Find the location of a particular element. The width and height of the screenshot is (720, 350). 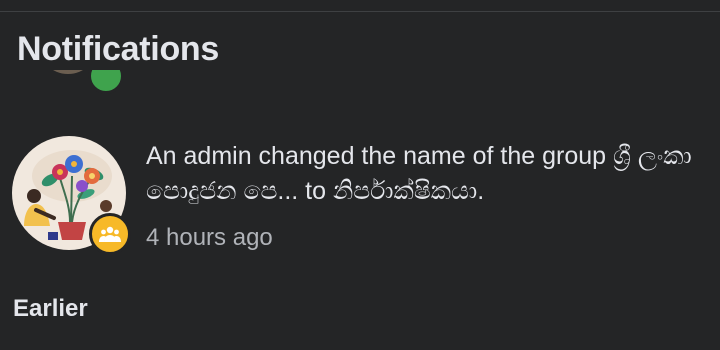

page-title: Notifications is located at coordinates (118, 49).